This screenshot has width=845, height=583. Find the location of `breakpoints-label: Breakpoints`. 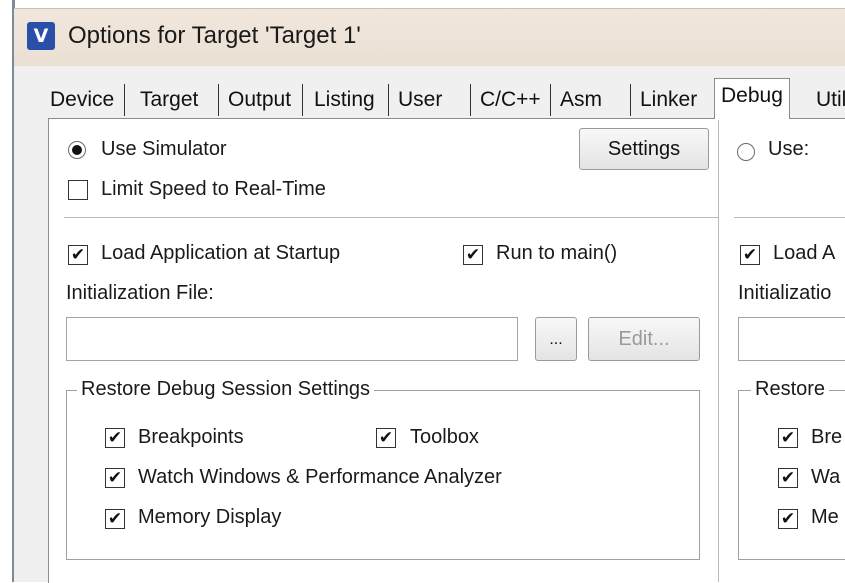

breakpoints-label: Breakpoints is located at coordinates (191, 437).